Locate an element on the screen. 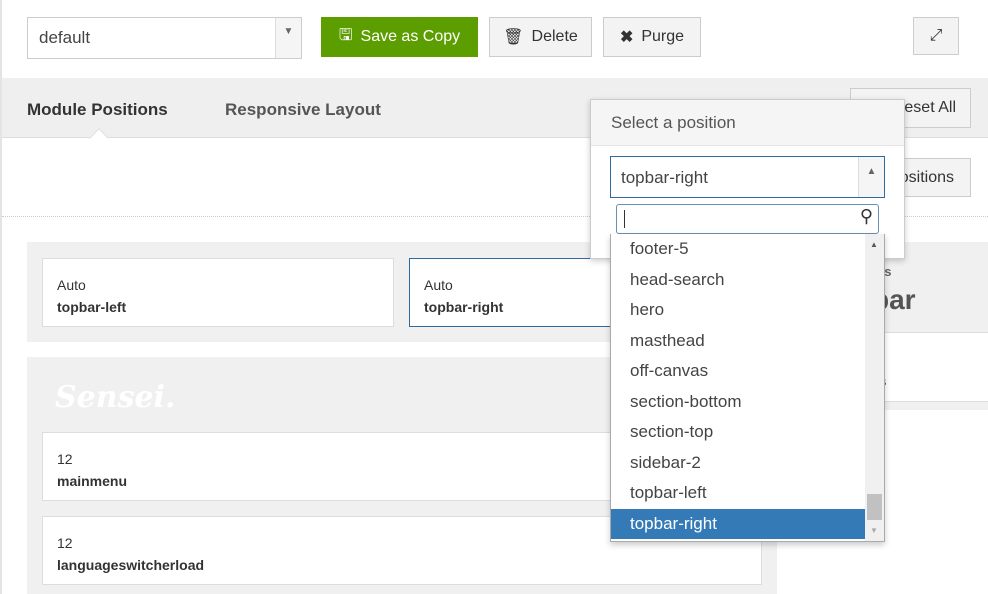  chevron-up-icon: ▲ is located at coordinates (871, 177).